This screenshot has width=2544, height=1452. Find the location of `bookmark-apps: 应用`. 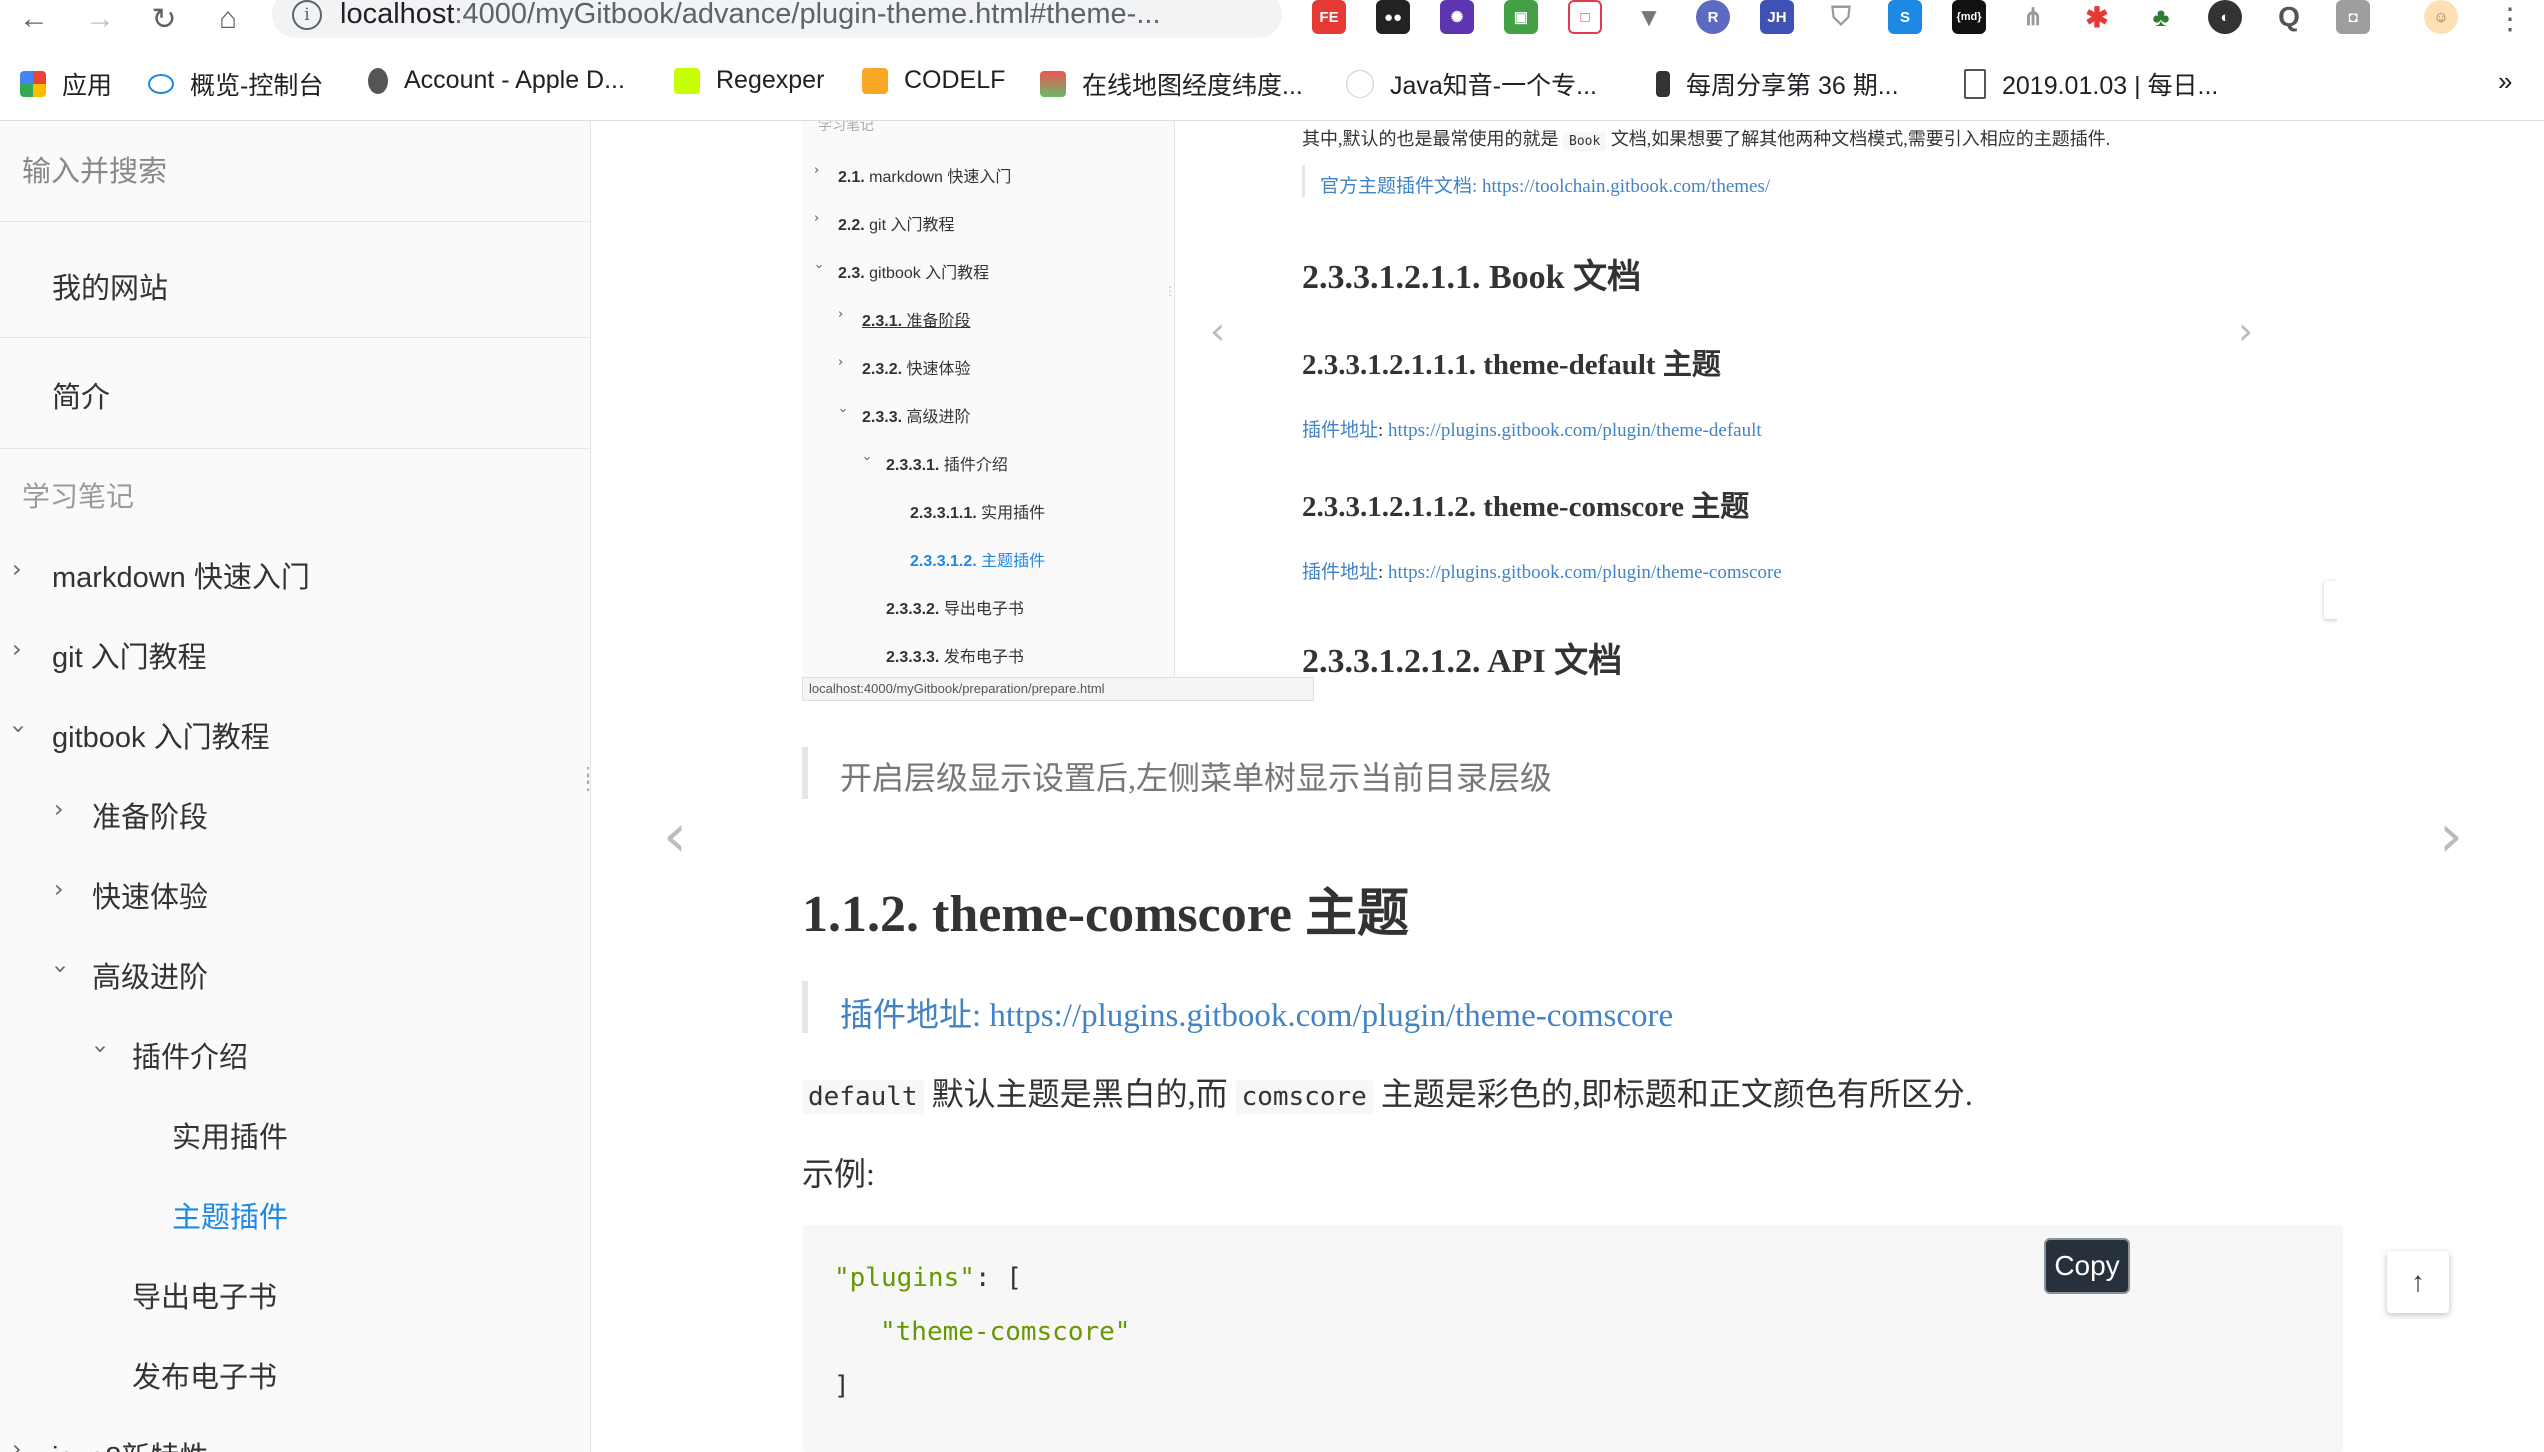

bookmark-apps: 应用 is located at coordinates (66, 84).